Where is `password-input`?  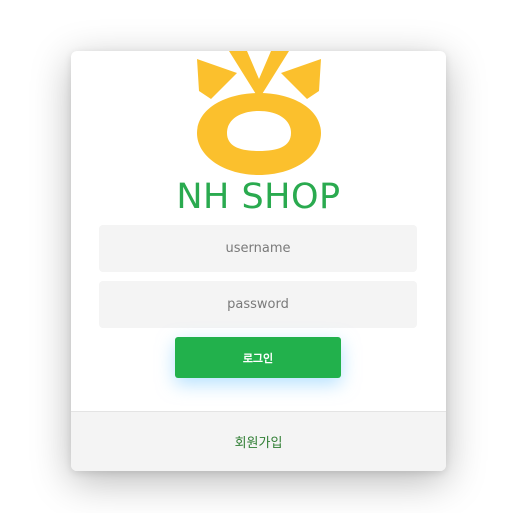 password-input is located at coordinates (258, 304).